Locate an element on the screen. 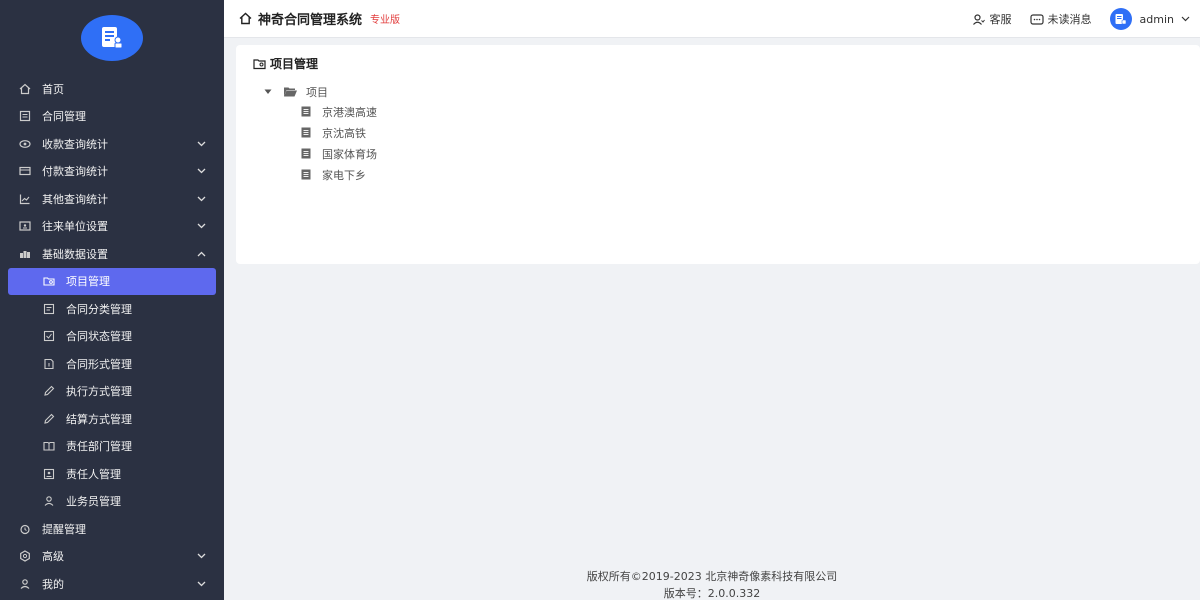 The image size is (1200, 600). book-icon is located at coordinates (49, 446).